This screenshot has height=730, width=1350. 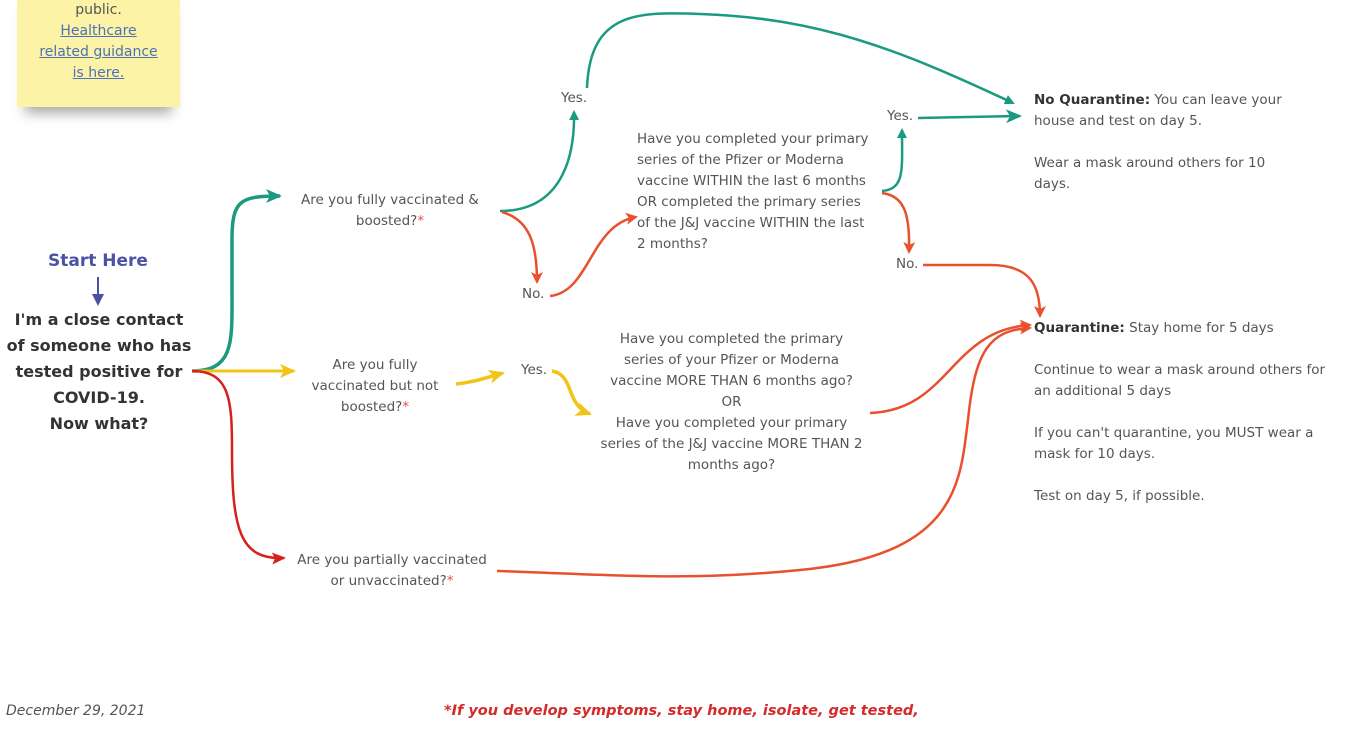 What do you see at coordinates (731, 444) in the screenshot?
I see `question-text: series of the J&J vaccine MORE THAN 2` at bounding box center [731, 444].